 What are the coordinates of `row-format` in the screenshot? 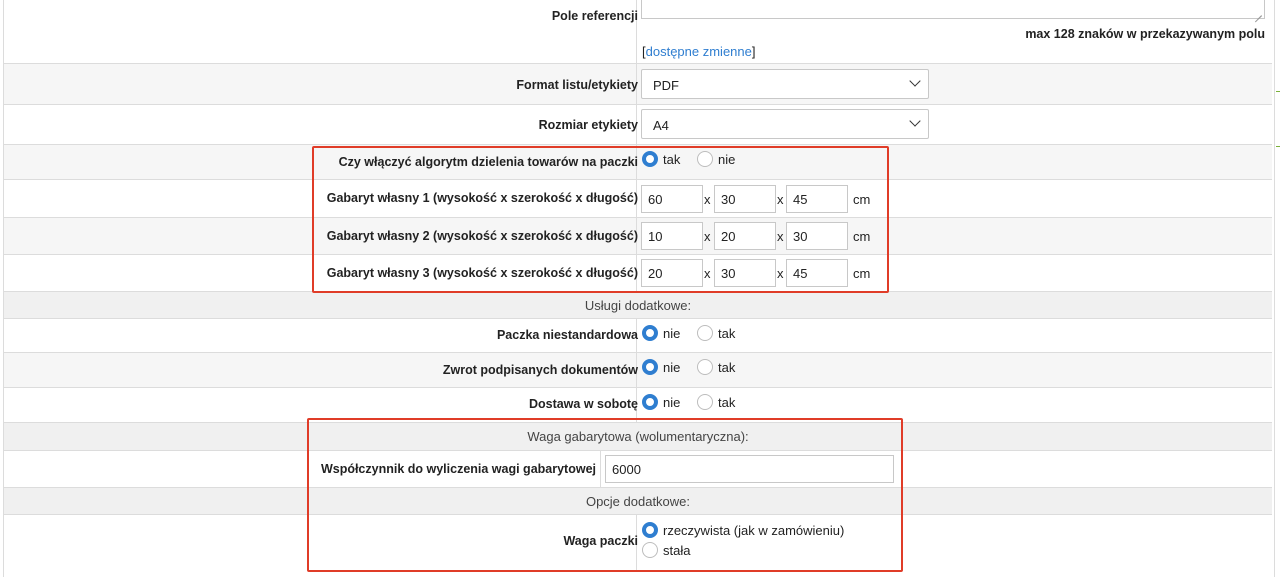 It's located at (638, 84).